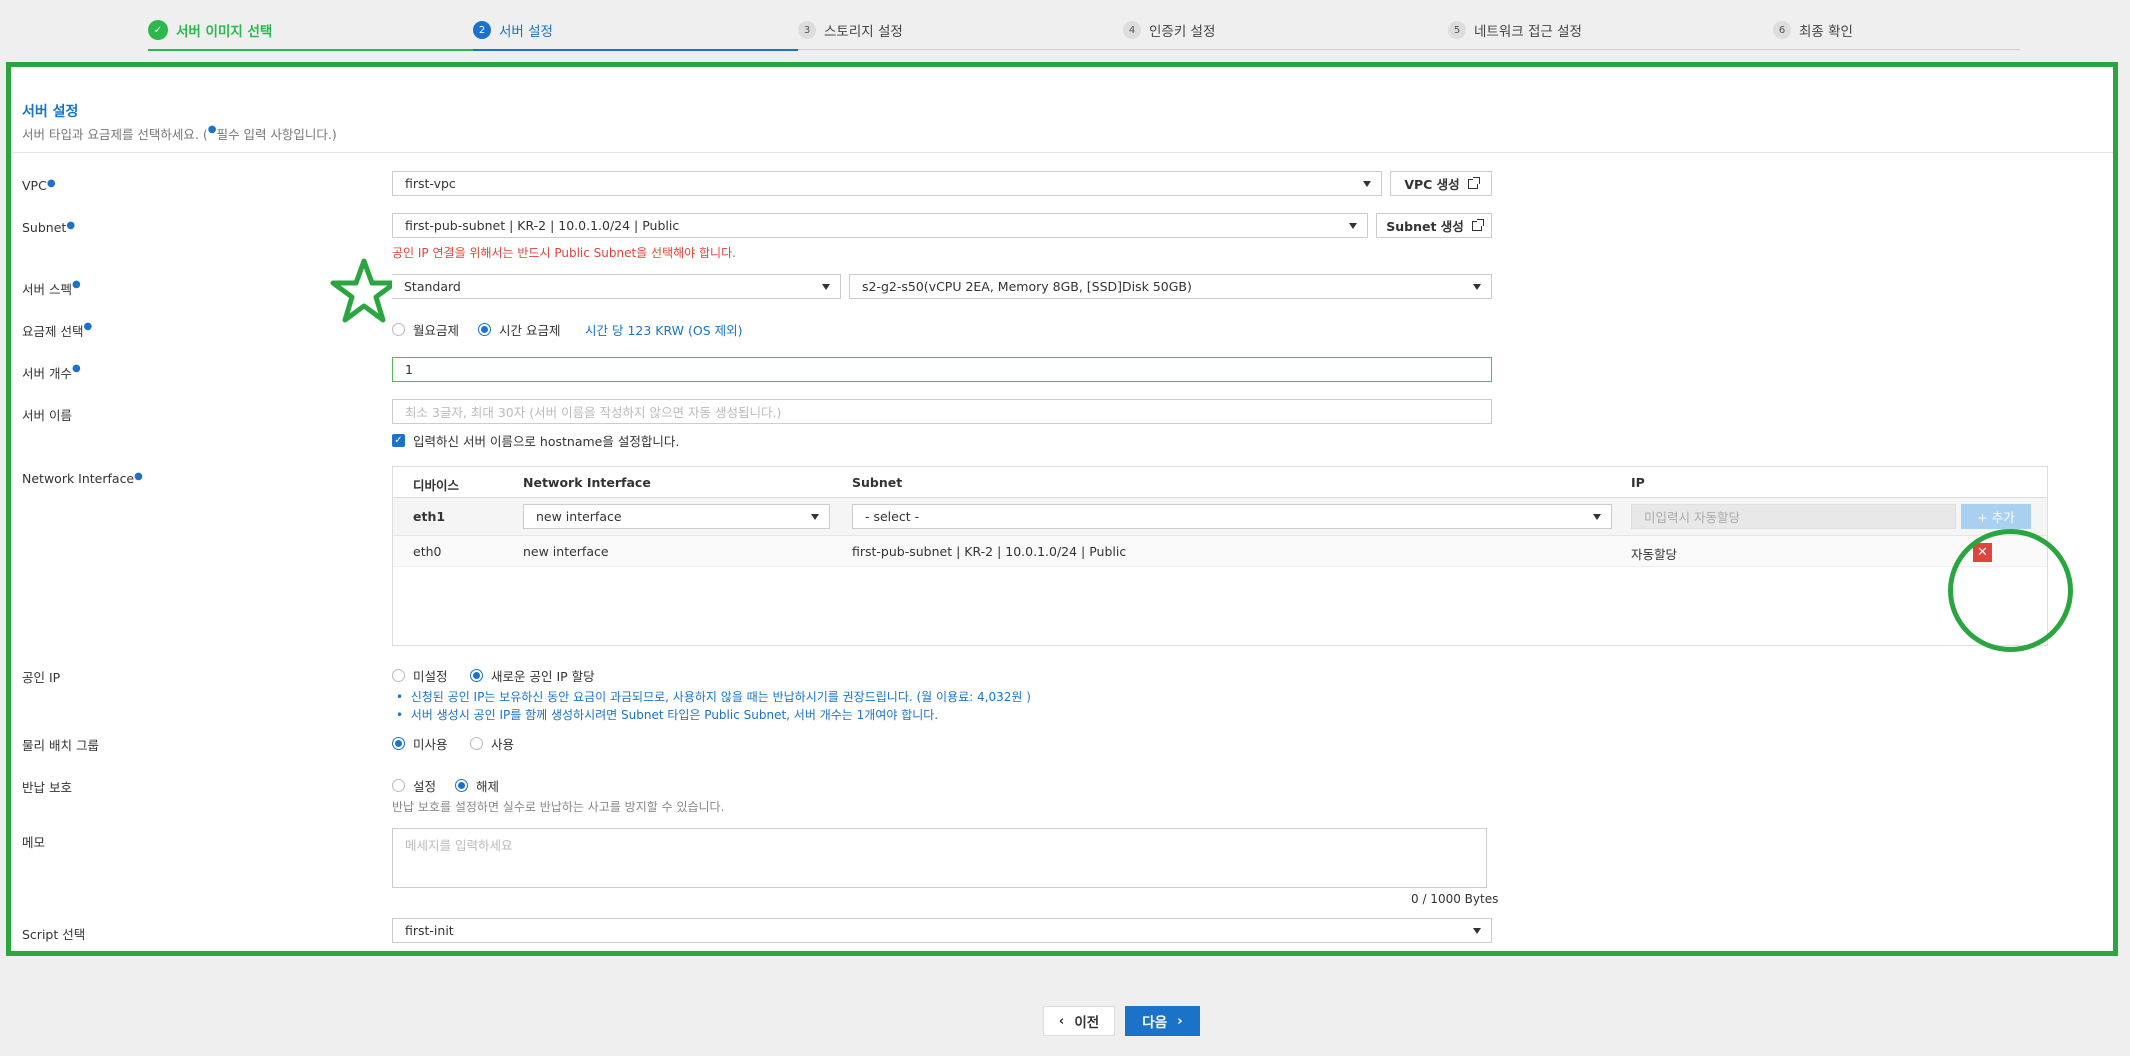  What do you see at coordinates (1528, 32) in the screenshot?
I see `step-label: 네트워크 접근 설정` at bounding box center [1528, 32].